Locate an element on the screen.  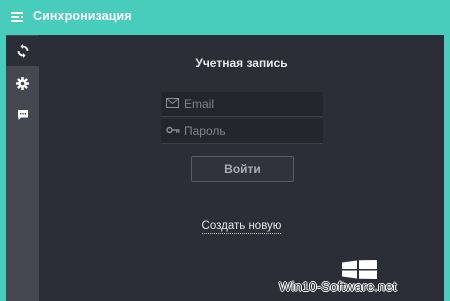
key-icon is located at coordinates (173, 130).